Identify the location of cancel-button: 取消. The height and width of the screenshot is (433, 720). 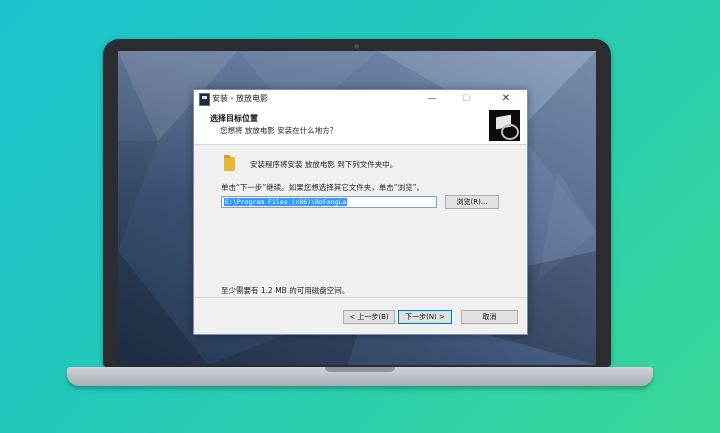
(489, 317).